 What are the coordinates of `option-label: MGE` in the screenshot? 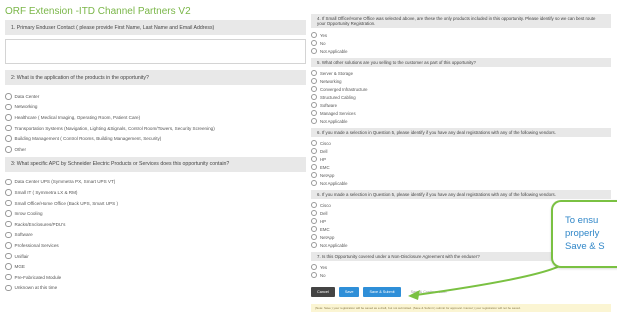 It's located at (19, 267).